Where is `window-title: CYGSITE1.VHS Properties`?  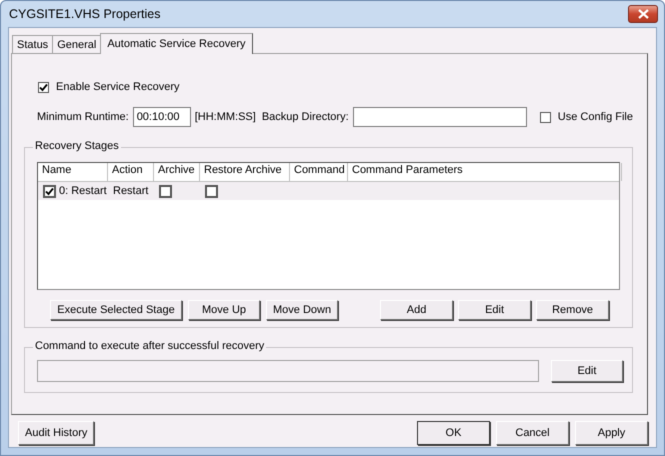 window-title: CYGSITE1.VHS Properties is located at coordinates (84, 14).